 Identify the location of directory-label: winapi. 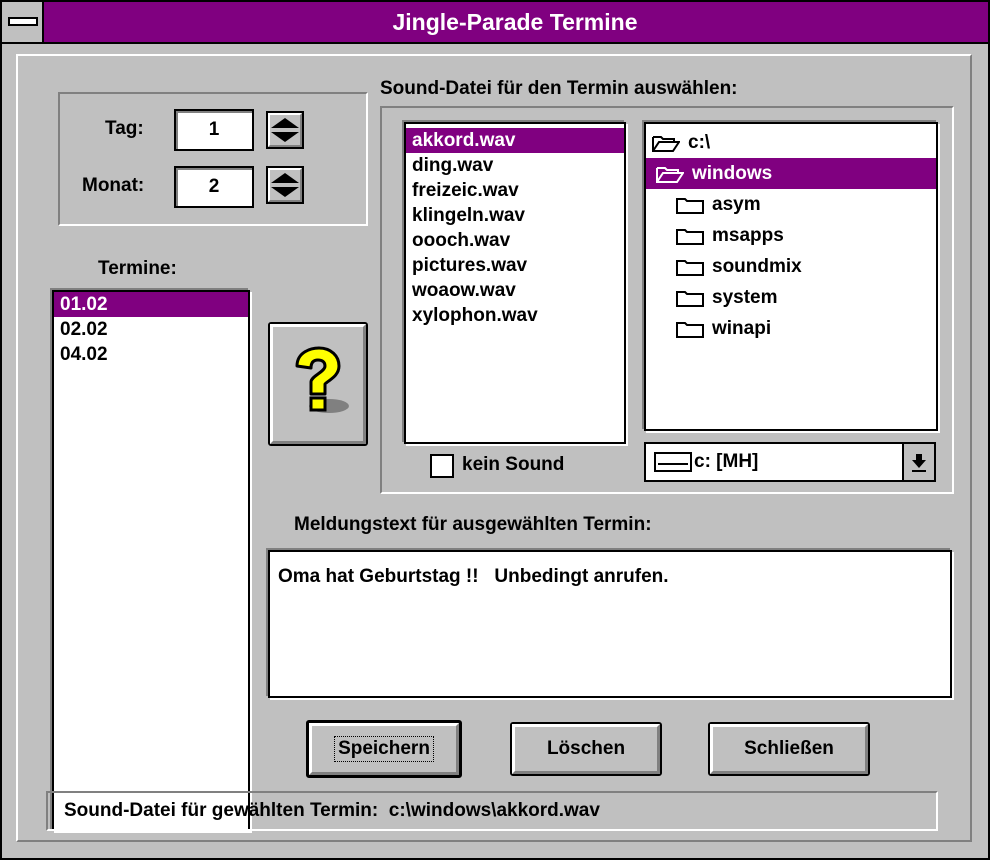
(742, 328).